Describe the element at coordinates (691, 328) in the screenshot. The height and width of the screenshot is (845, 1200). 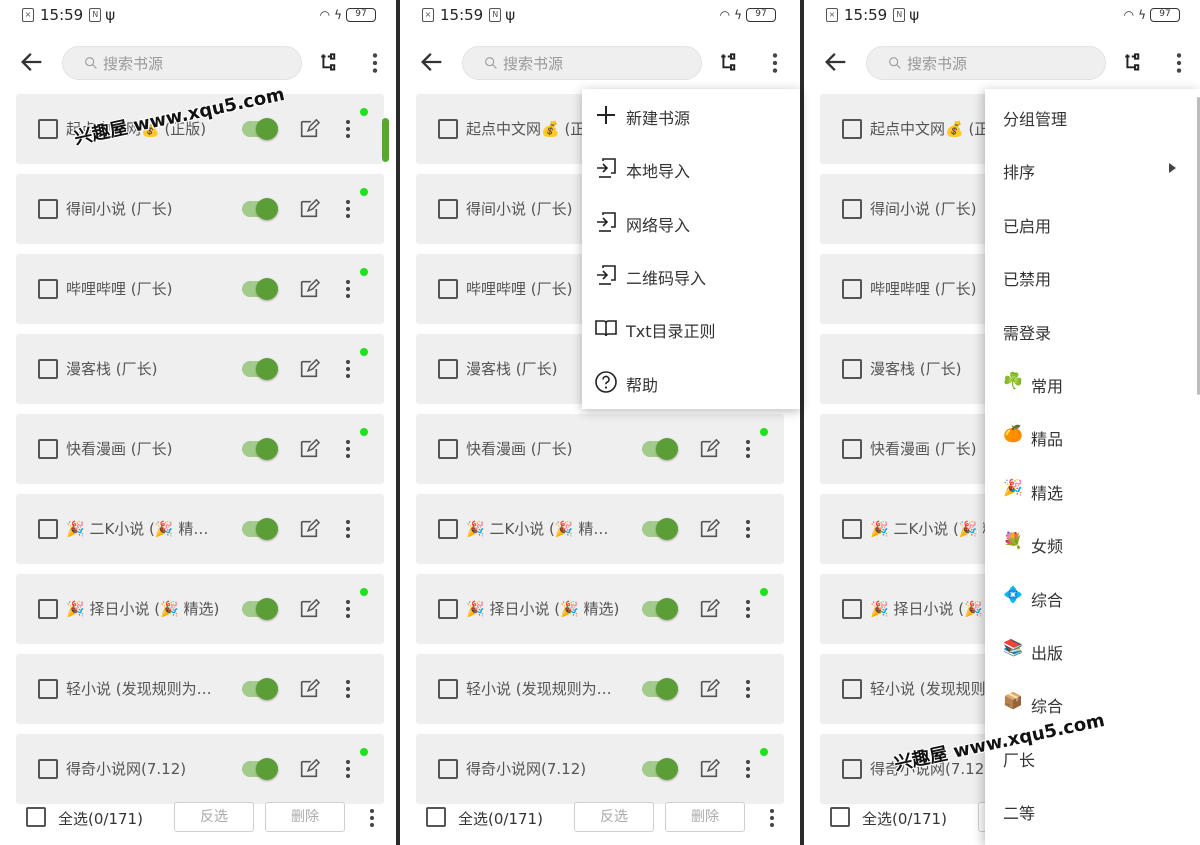
I see `menu-item: Txt目录正则` at that location.